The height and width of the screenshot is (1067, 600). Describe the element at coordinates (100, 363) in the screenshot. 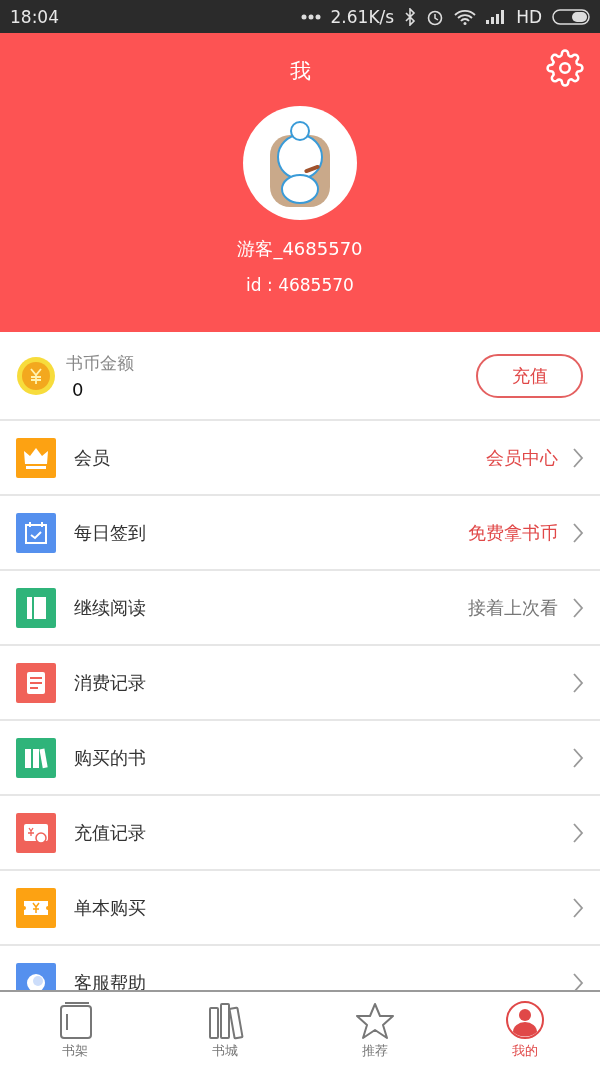

I see `balance-label: 书币金额` at that location.